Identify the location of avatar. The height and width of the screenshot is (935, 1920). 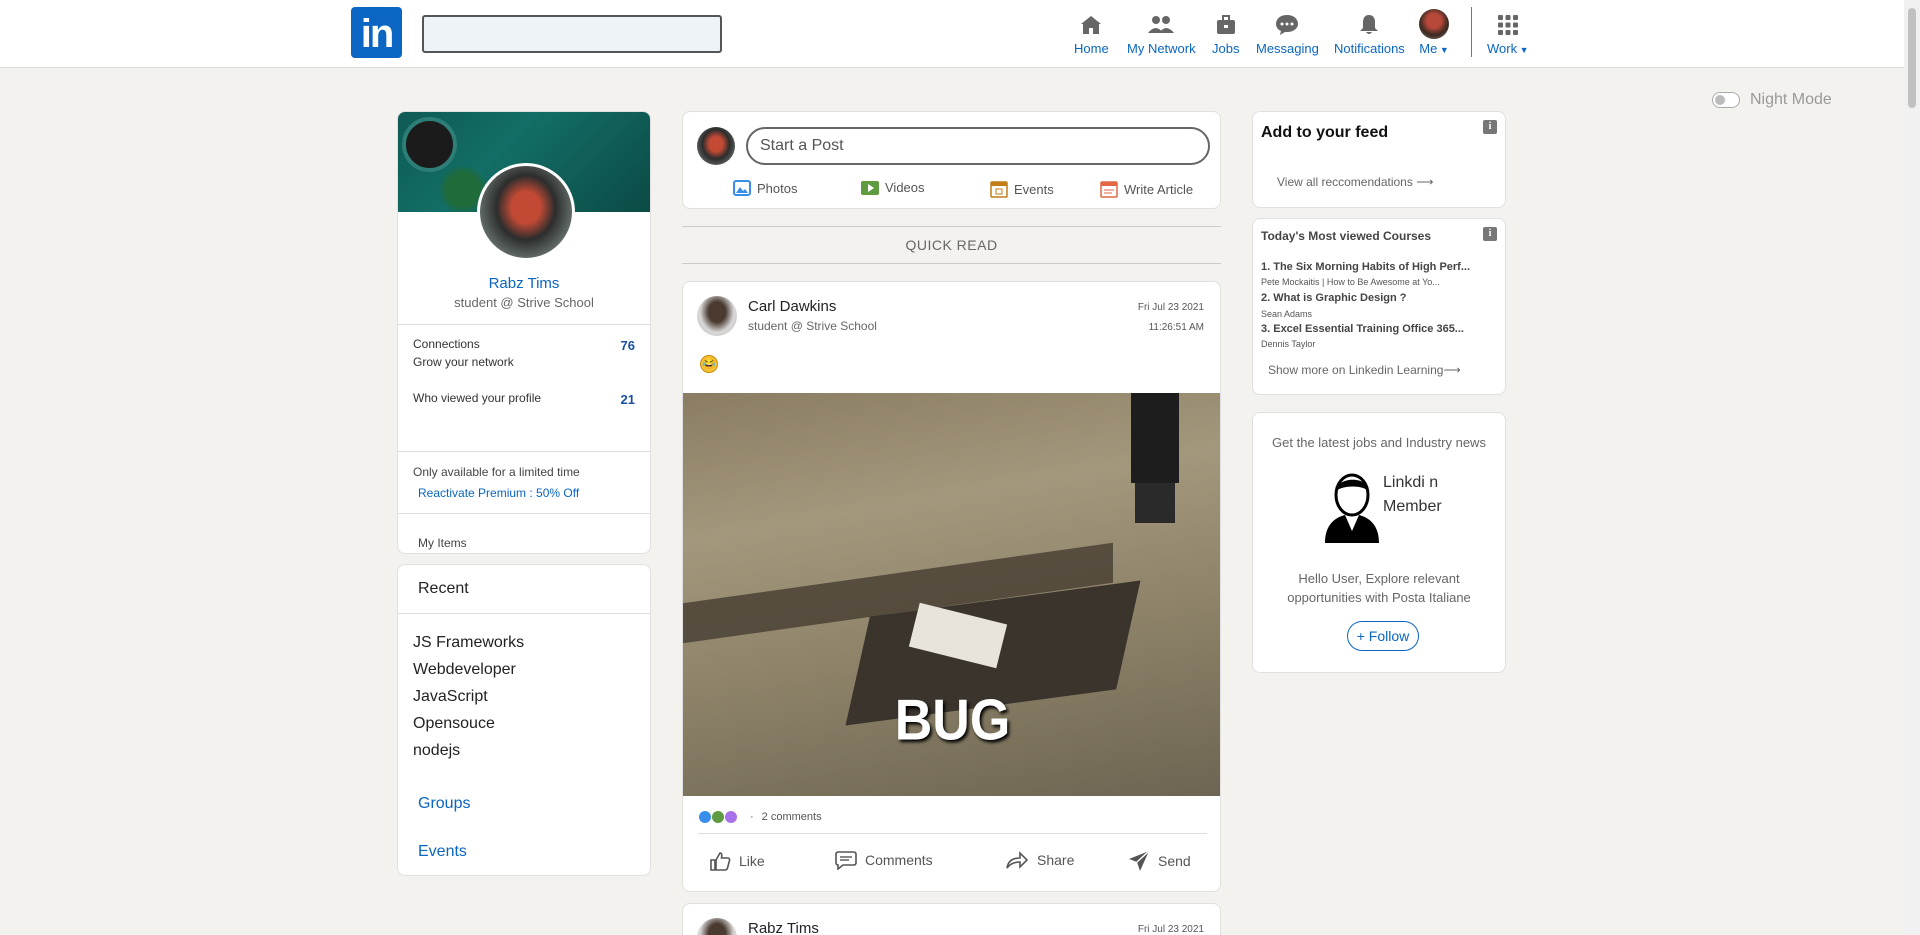
(1434, 23).